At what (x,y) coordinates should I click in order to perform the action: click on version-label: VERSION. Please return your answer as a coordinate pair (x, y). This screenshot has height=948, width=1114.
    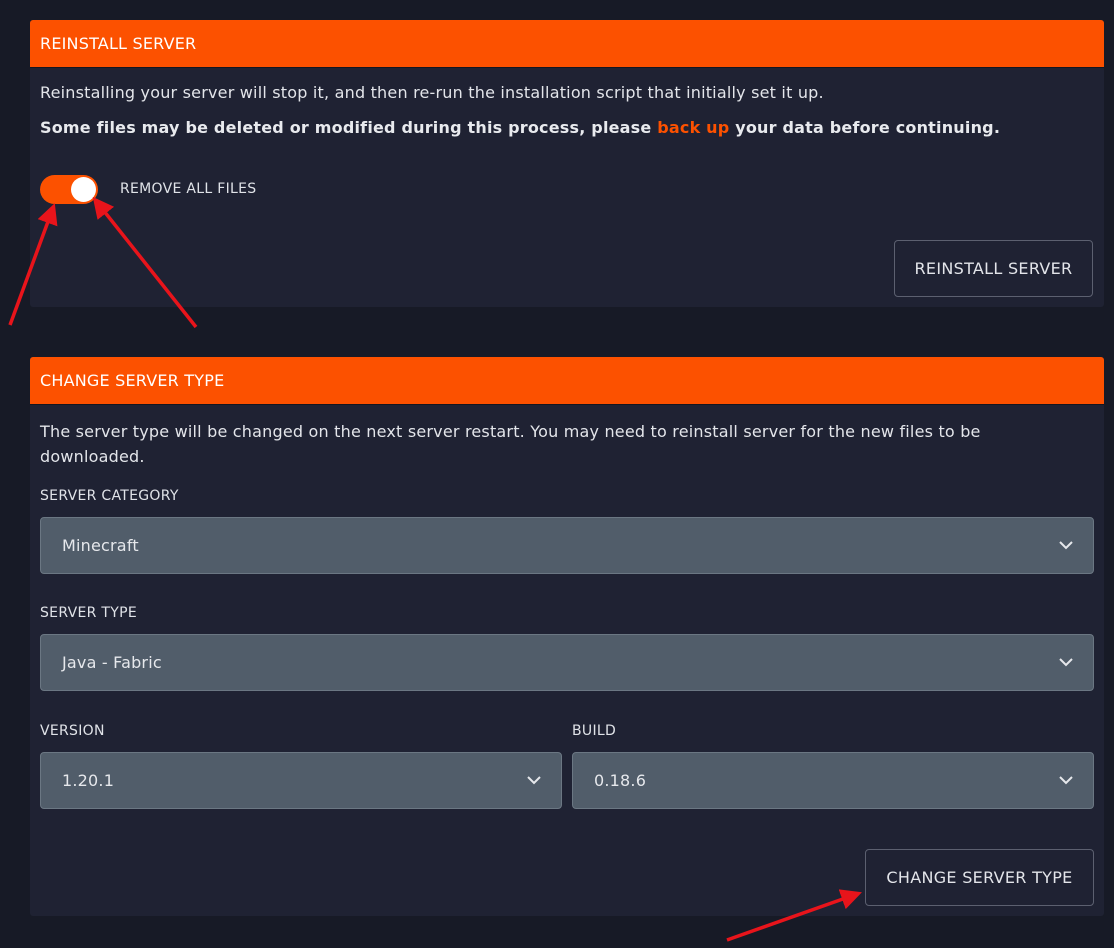
    Looking at the image, I should click on (72, 731).